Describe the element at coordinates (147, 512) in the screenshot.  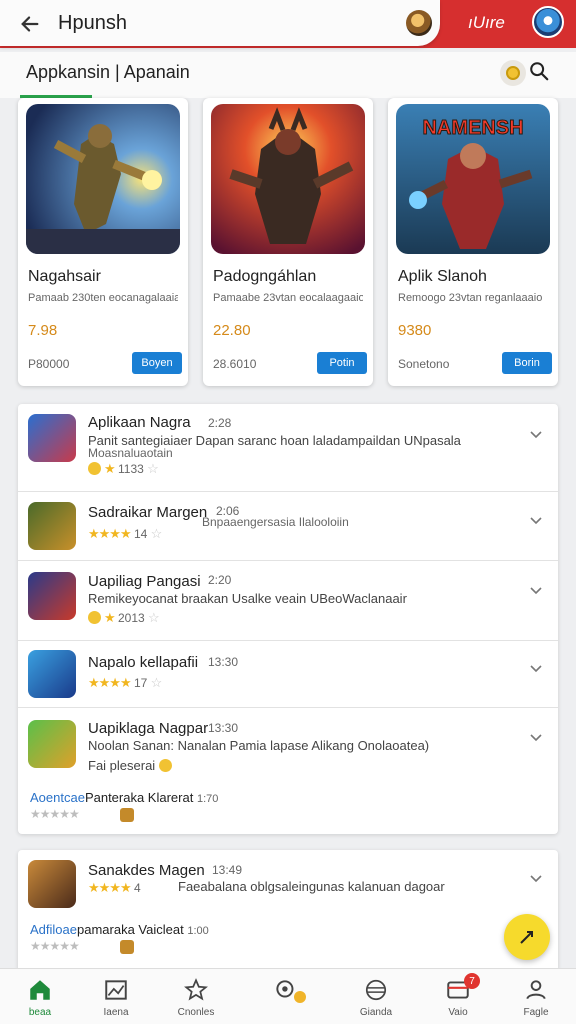
I see `list-item-title: Sadraikar Margen` at that location.